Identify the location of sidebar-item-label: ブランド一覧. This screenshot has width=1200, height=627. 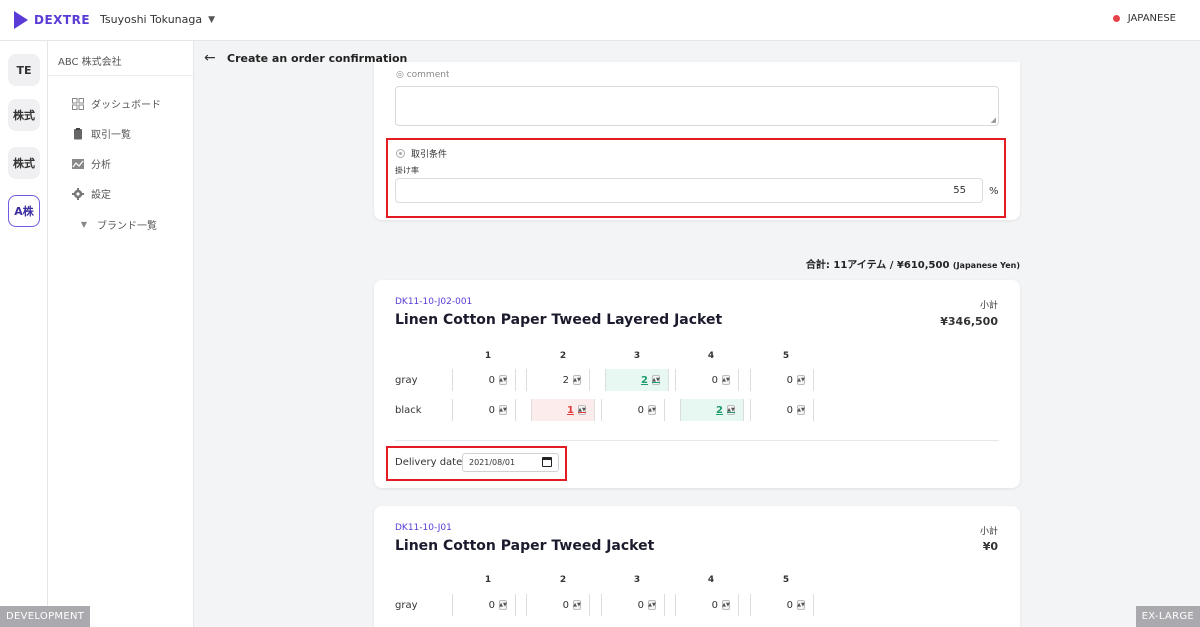
(127, 226).